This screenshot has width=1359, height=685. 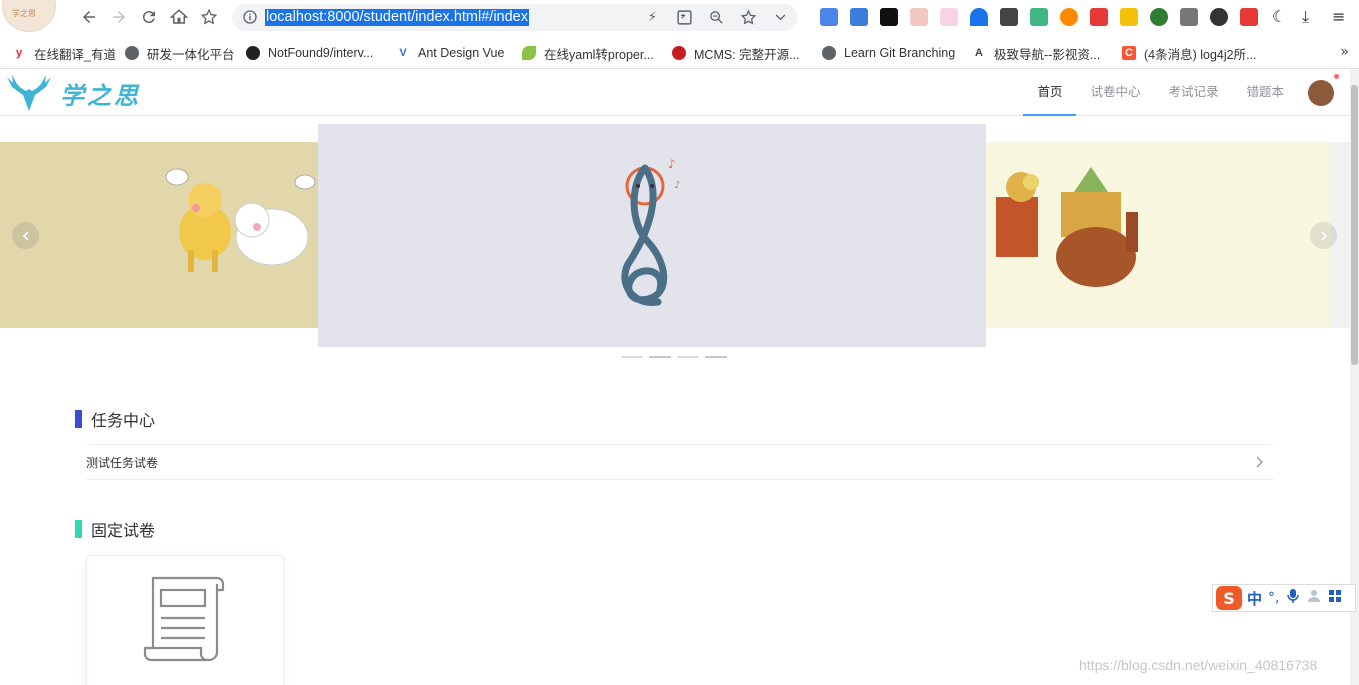 What do you see at coordinates (1099, 17) in the screenshot?
I see `fe-ext-icon` at bounding box center [1099, 17].